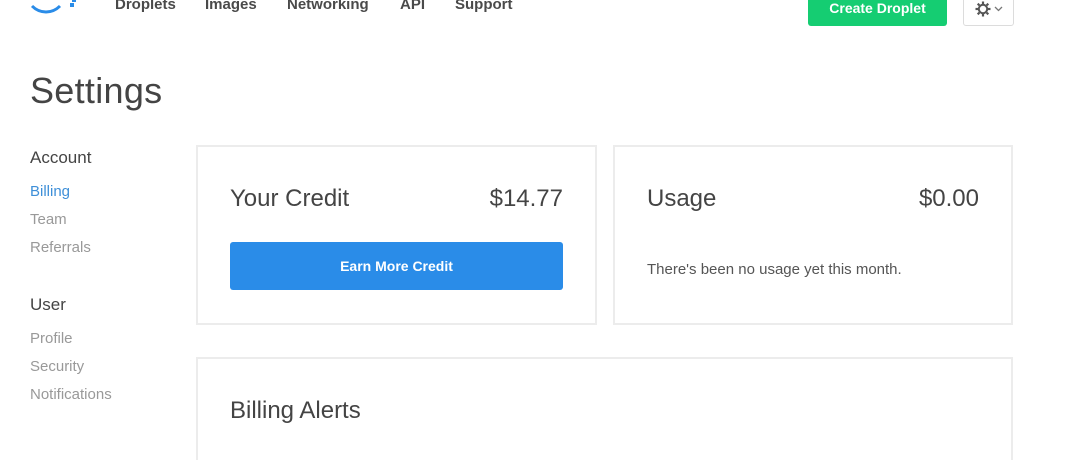  I want to click on usage-amount: $0.00, so click(948, 198).